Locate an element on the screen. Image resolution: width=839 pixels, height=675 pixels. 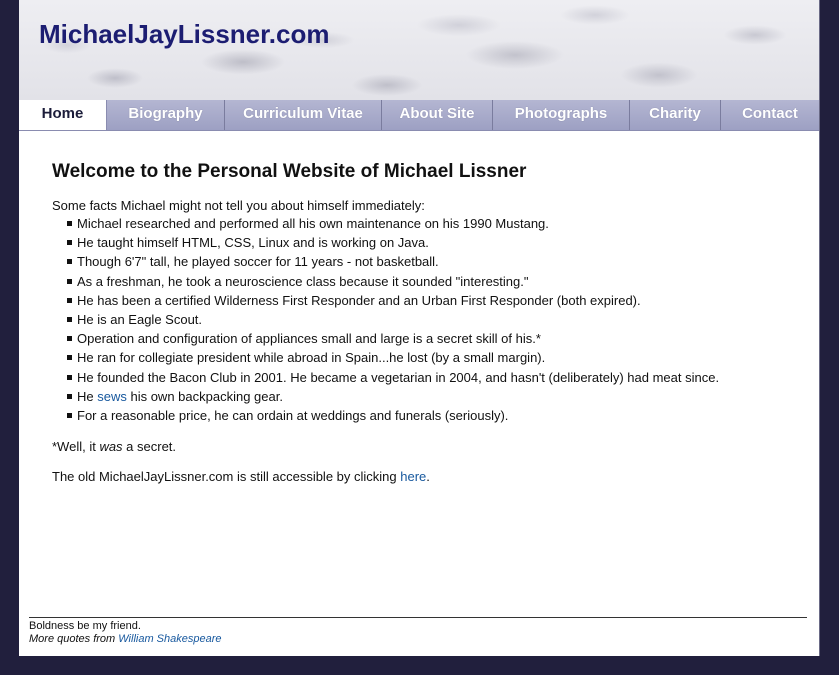
more-quotes-prefix: More quotes from is located at coordinates (74, 639).